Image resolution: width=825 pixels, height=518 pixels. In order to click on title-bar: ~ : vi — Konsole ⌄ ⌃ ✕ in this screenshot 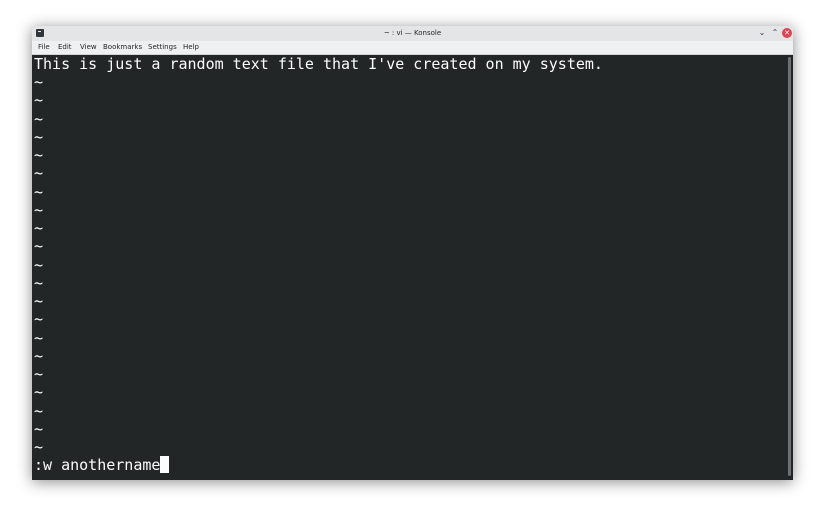, I will do `click(412, 33)`.